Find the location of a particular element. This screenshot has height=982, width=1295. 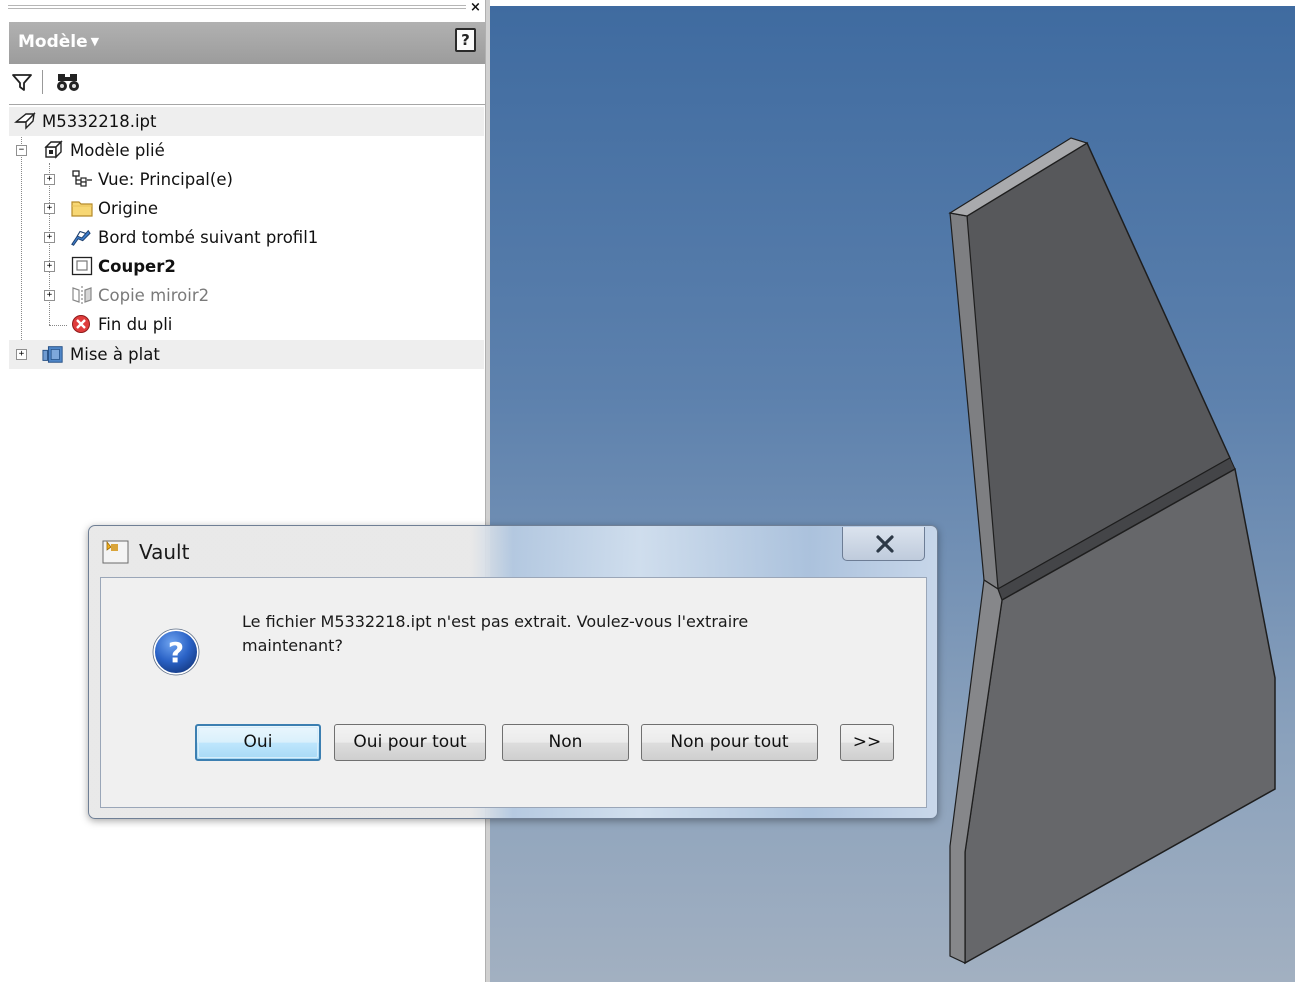

collapse-toggle: − is located at coordinates (21, 150).